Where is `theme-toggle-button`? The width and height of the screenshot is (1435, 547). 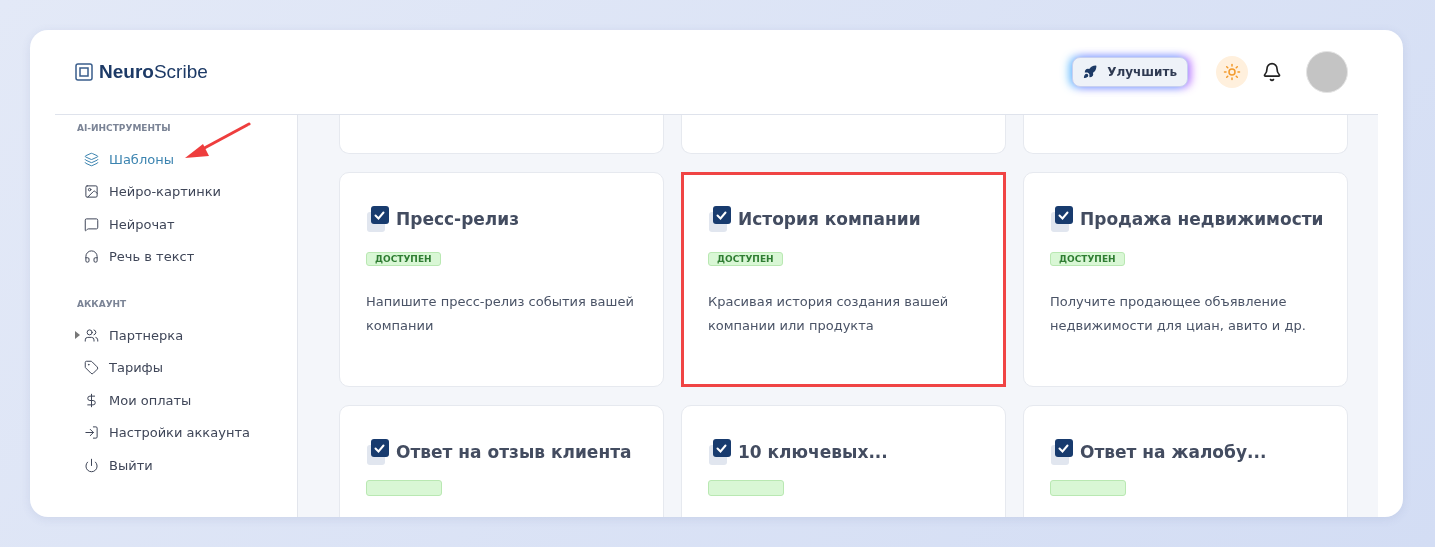
theme-toggle-button is located at coordinates (1232, 72).